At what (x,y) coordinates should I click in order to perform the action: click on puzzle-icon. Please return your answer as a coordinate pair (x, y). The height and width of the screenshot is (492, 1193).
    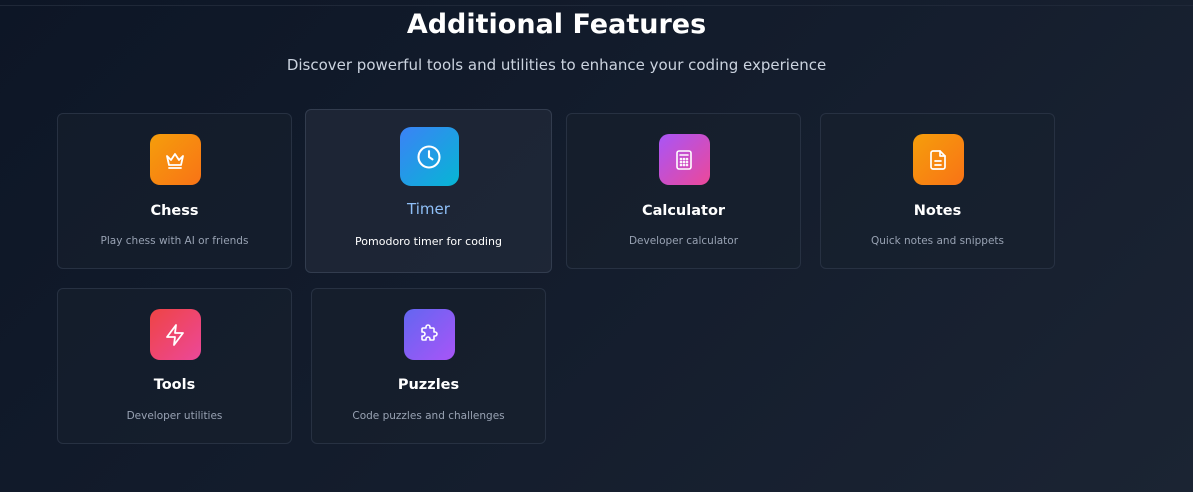
    Looking at the image, I should click on (429, 332).